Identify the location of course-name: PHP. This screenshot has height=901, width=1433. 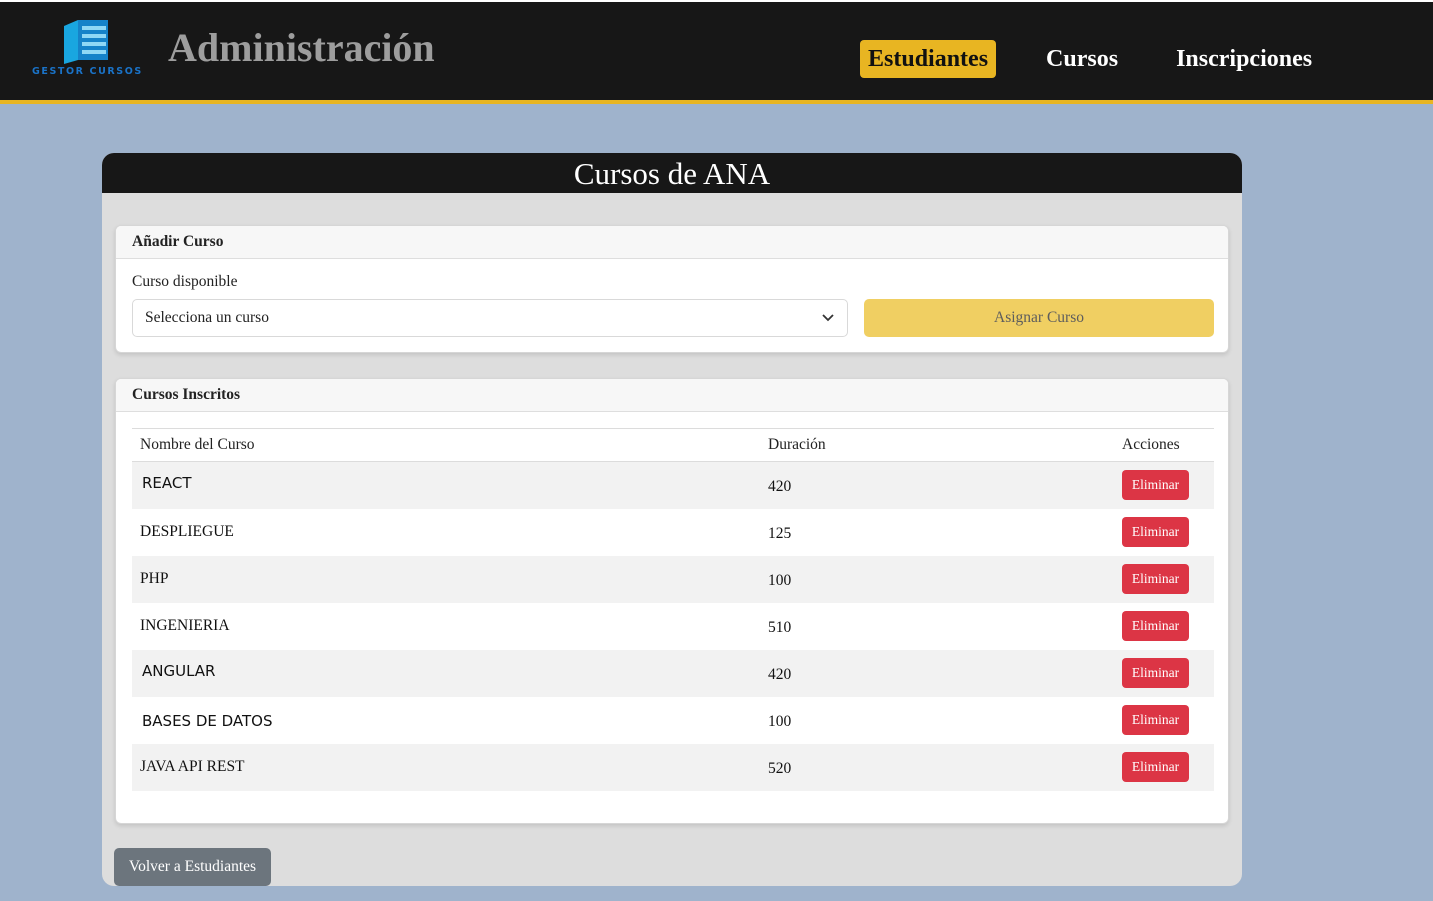
(154, 578).